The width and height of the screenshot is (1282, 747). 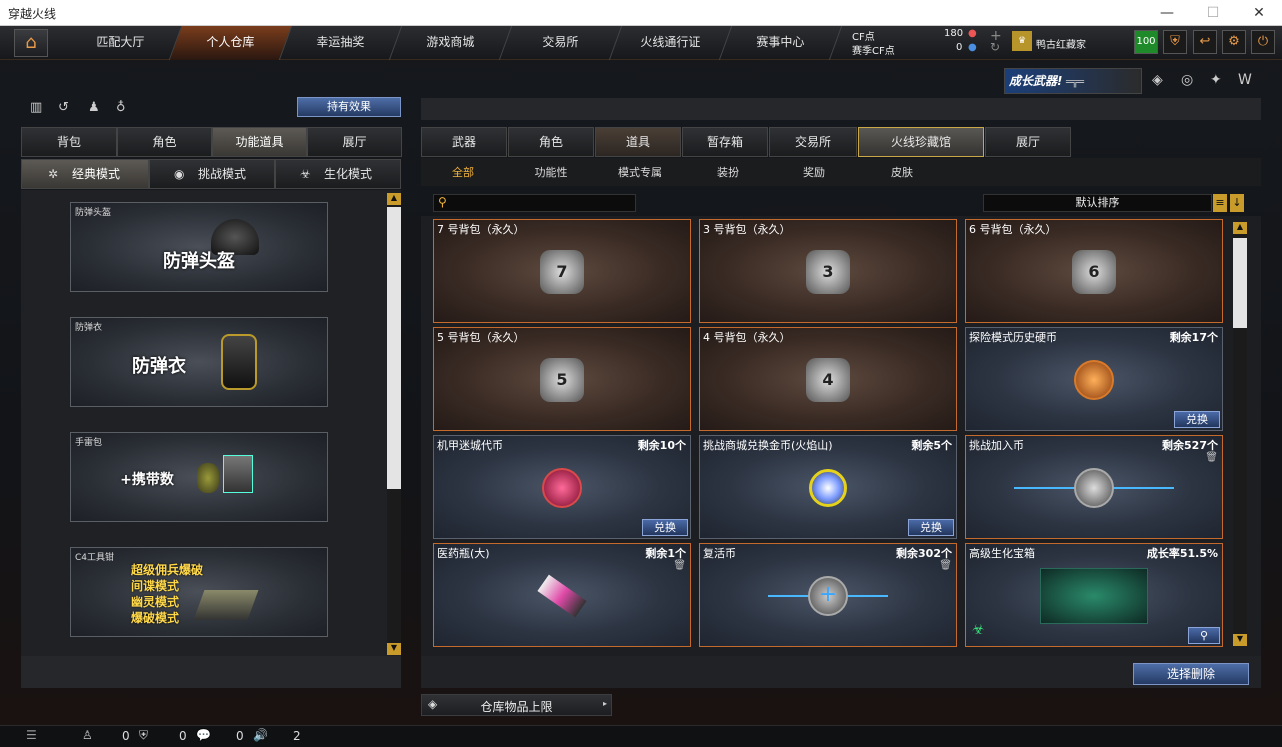 What do you see at coordinates (1240, 434) in the screenshot?
I see `right-scrollbar: ▲ ▼` at bounding box center [1240, 434].